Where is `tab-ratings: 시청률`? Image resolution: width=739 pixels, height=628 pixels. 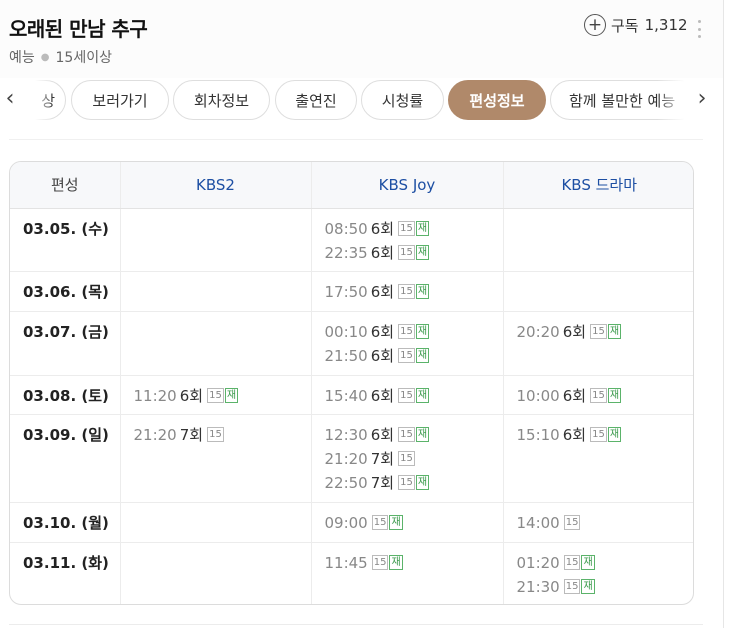 tab-ratings: 시청률 is located at coordinates (402, 100).